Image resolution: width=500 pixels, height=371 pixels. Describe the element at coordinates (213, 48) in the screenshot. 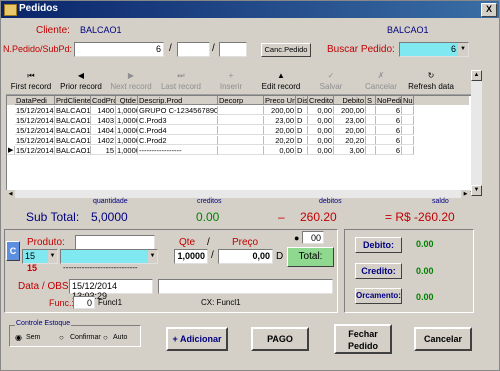

I see `pedido-slash-2: /` at that location.